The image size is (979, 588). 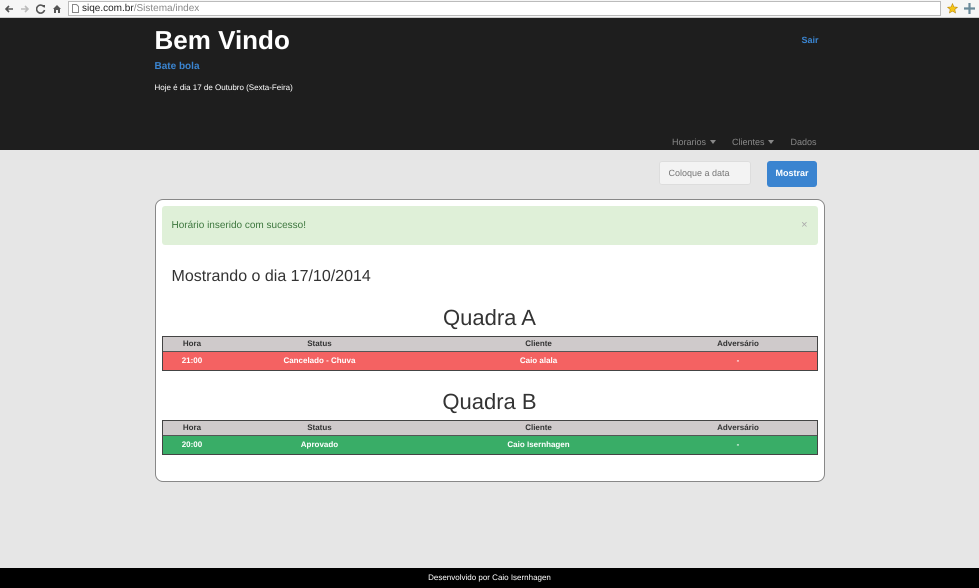 What do you see at coordinates (489, 402) in the screenshot?
I see `court-title: Quadra B` at bounding box center [489, 402].